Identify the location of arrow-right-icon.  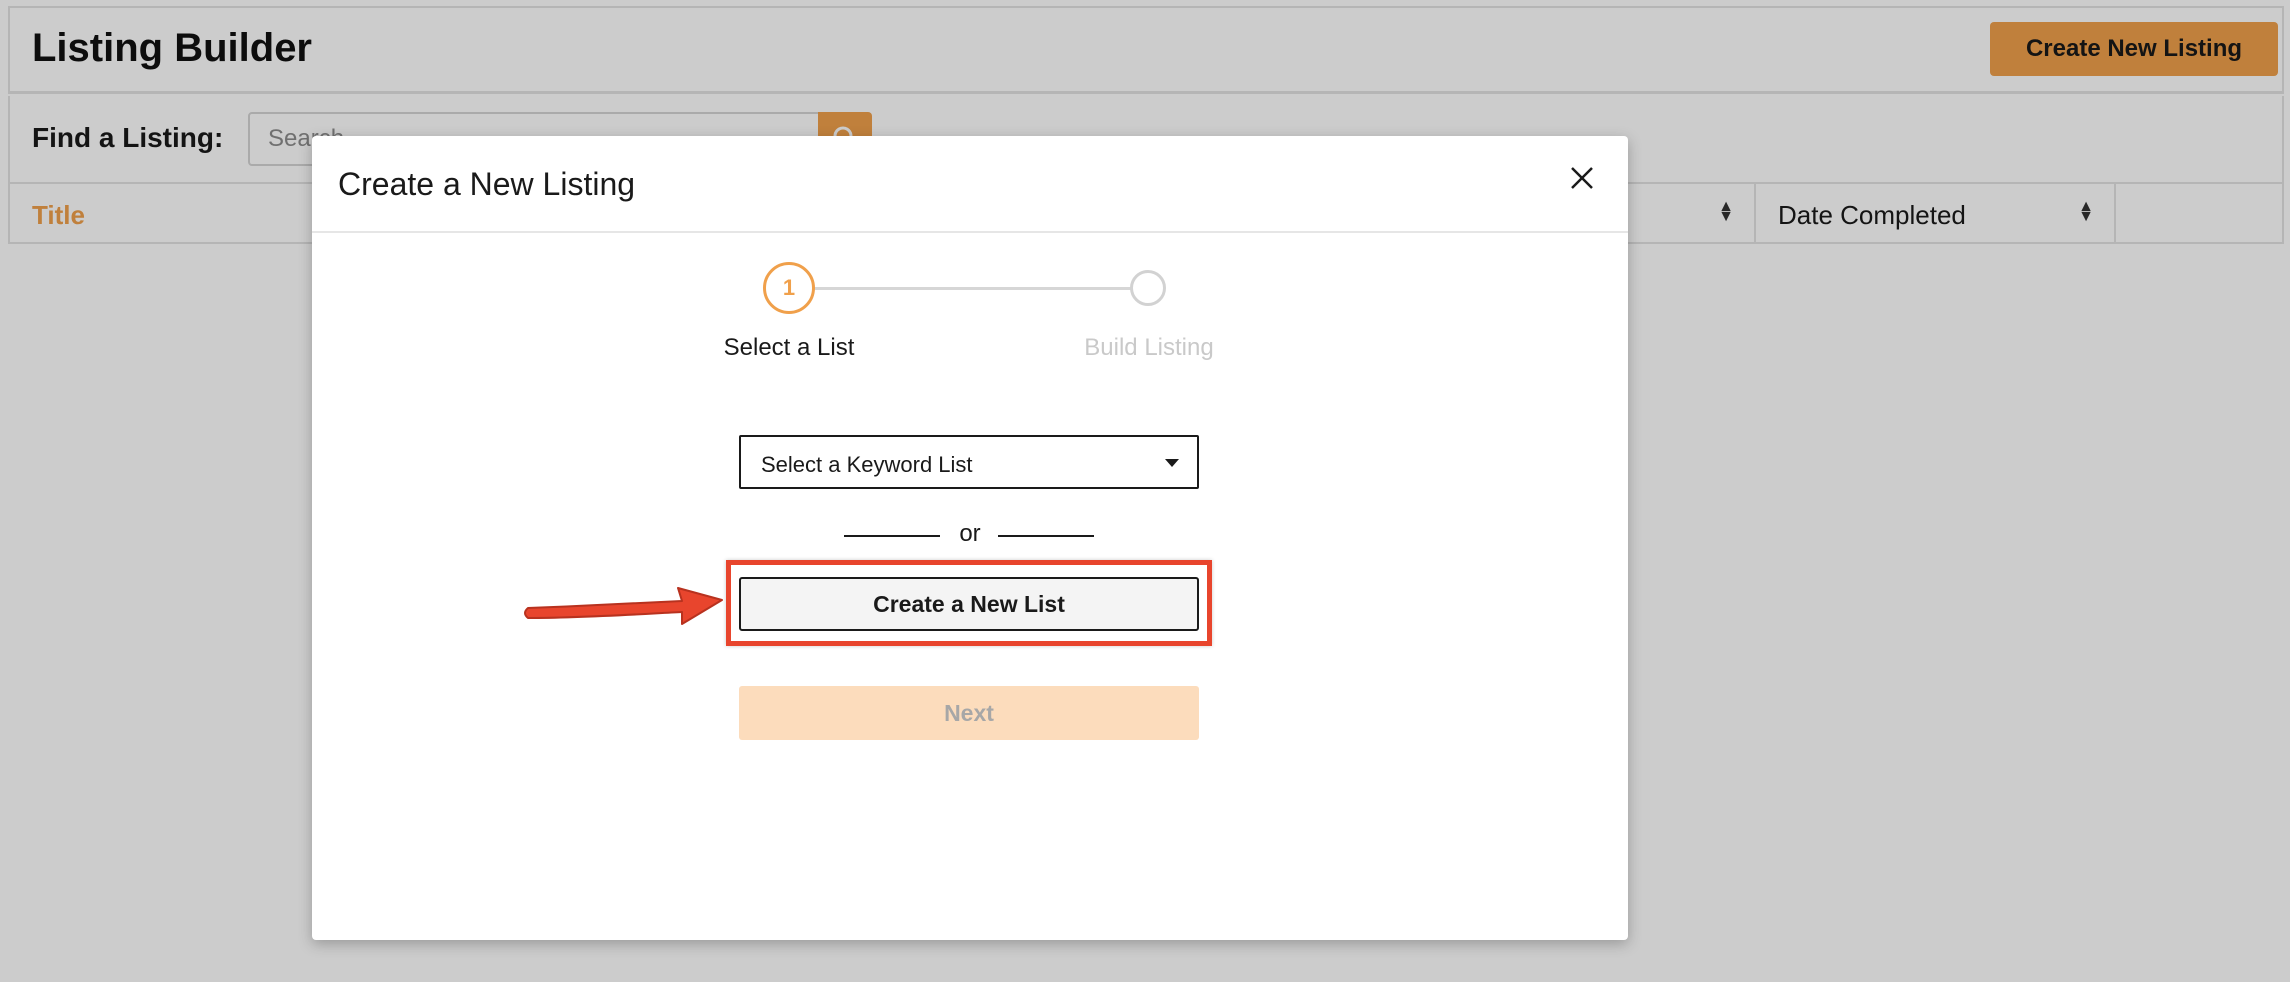
(623, 606).